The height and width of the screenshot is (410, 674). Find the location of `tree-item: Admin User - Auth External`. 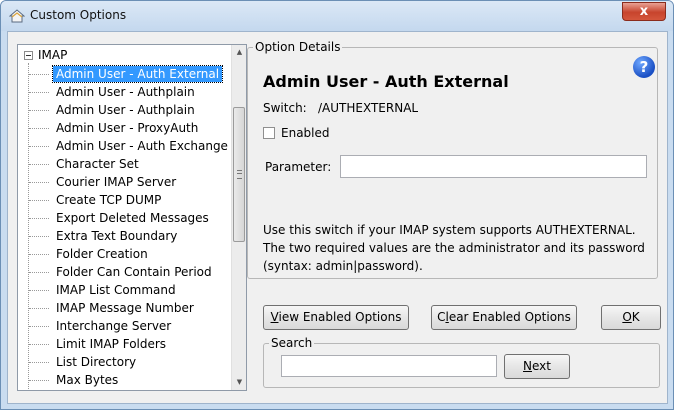

tree-item: Admin User - Auth External is located at coordinates (137, 74).